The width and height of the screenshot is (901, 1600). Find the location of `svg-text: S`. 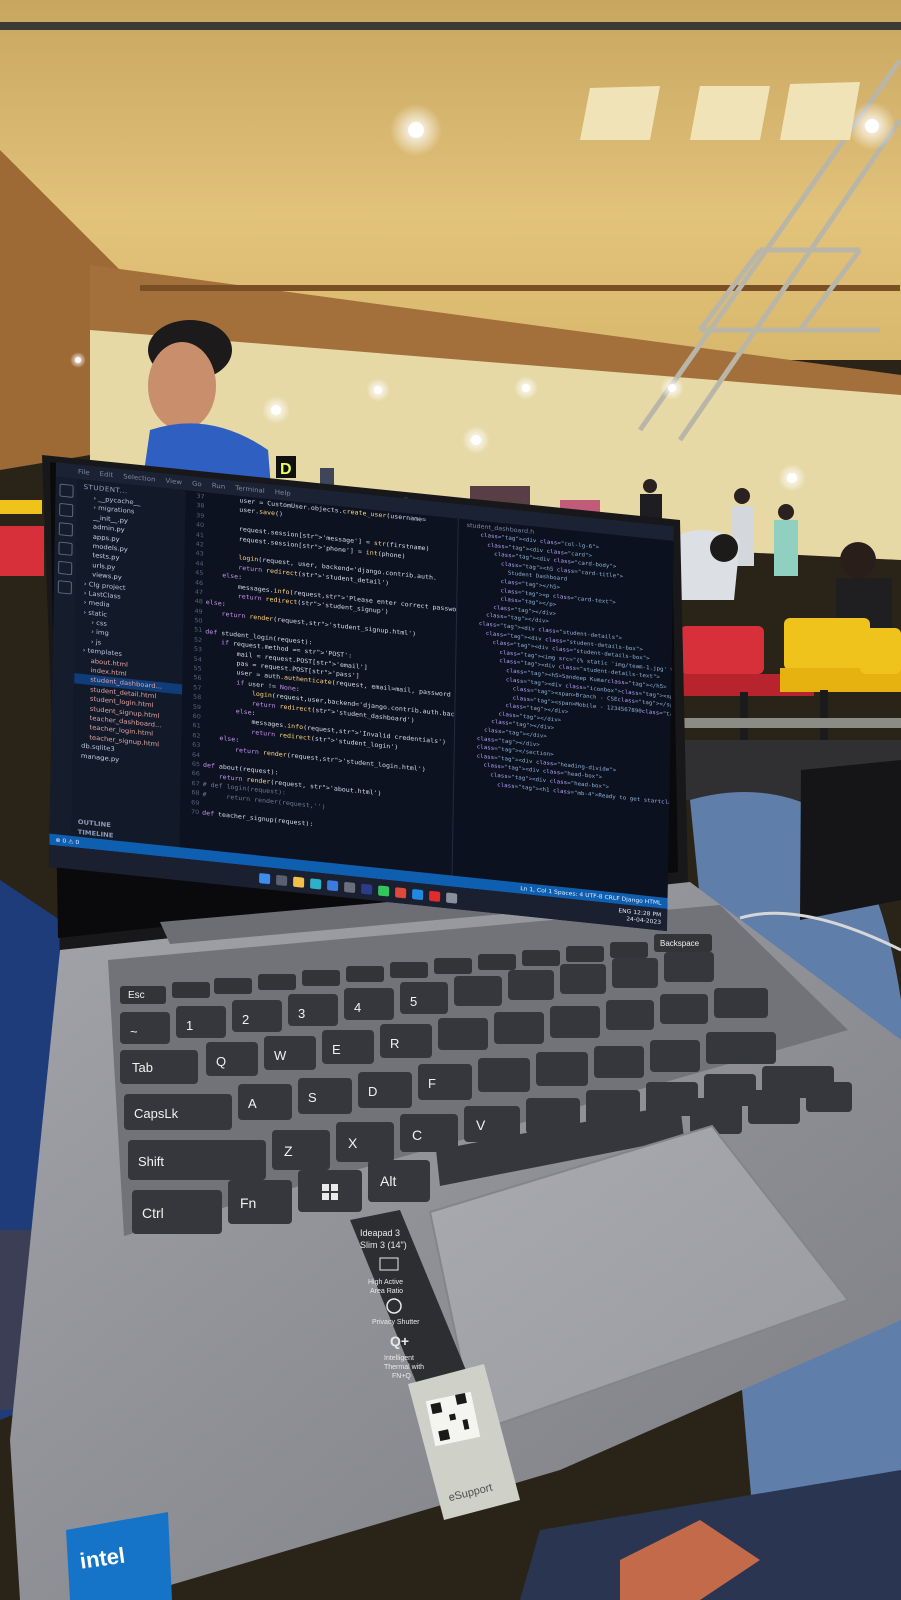

svg-text: S is located at coordinates (312, 1097).